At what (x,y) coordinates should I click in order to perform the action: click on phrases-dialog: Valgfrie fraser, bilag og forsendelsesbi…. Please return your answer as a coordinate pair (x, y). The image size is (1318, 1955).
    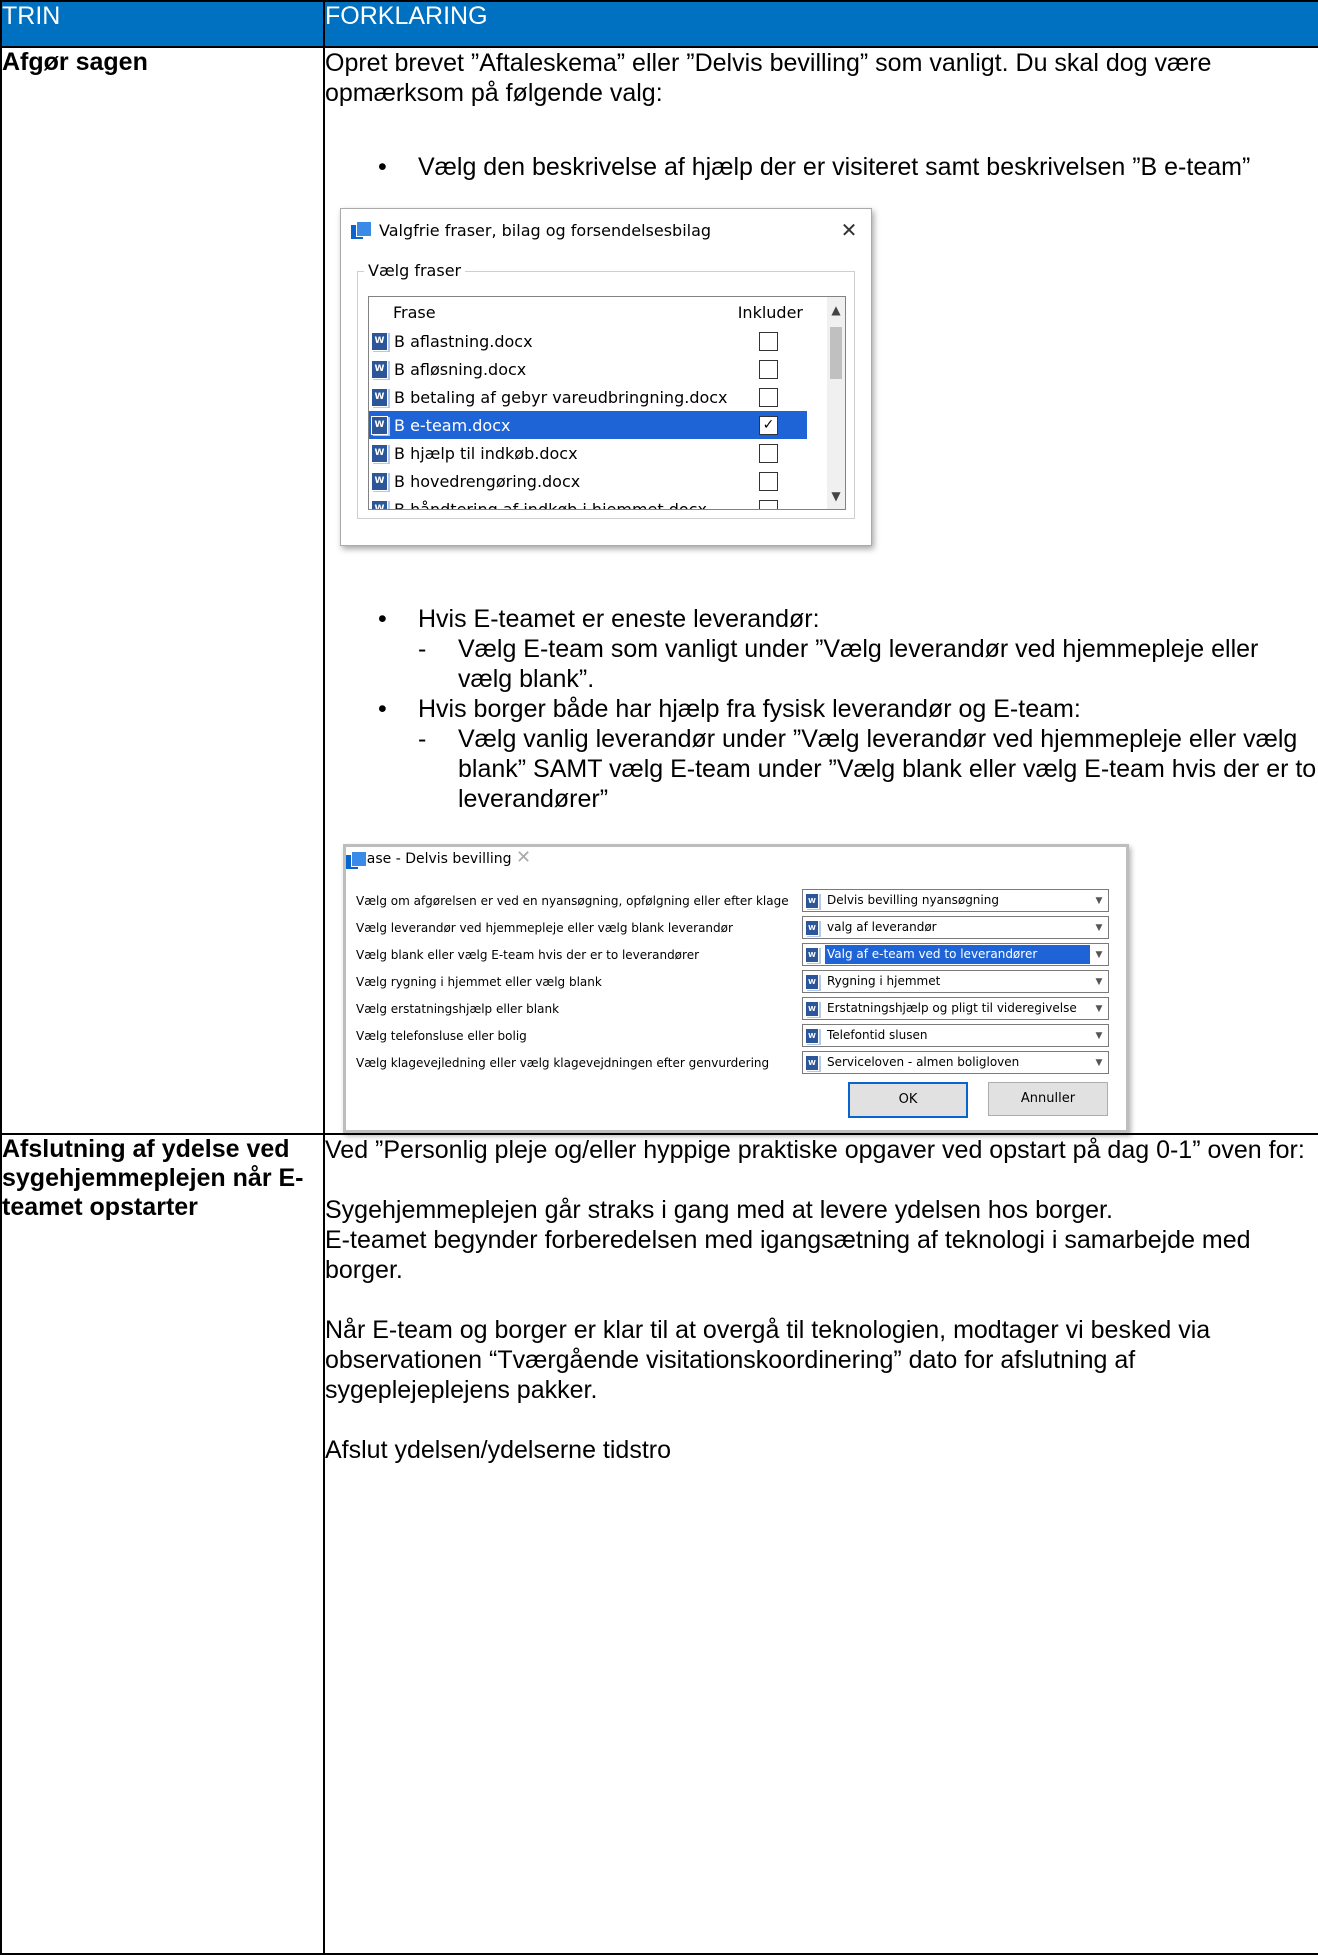
    Looking at the image, I should click on (606, 377).